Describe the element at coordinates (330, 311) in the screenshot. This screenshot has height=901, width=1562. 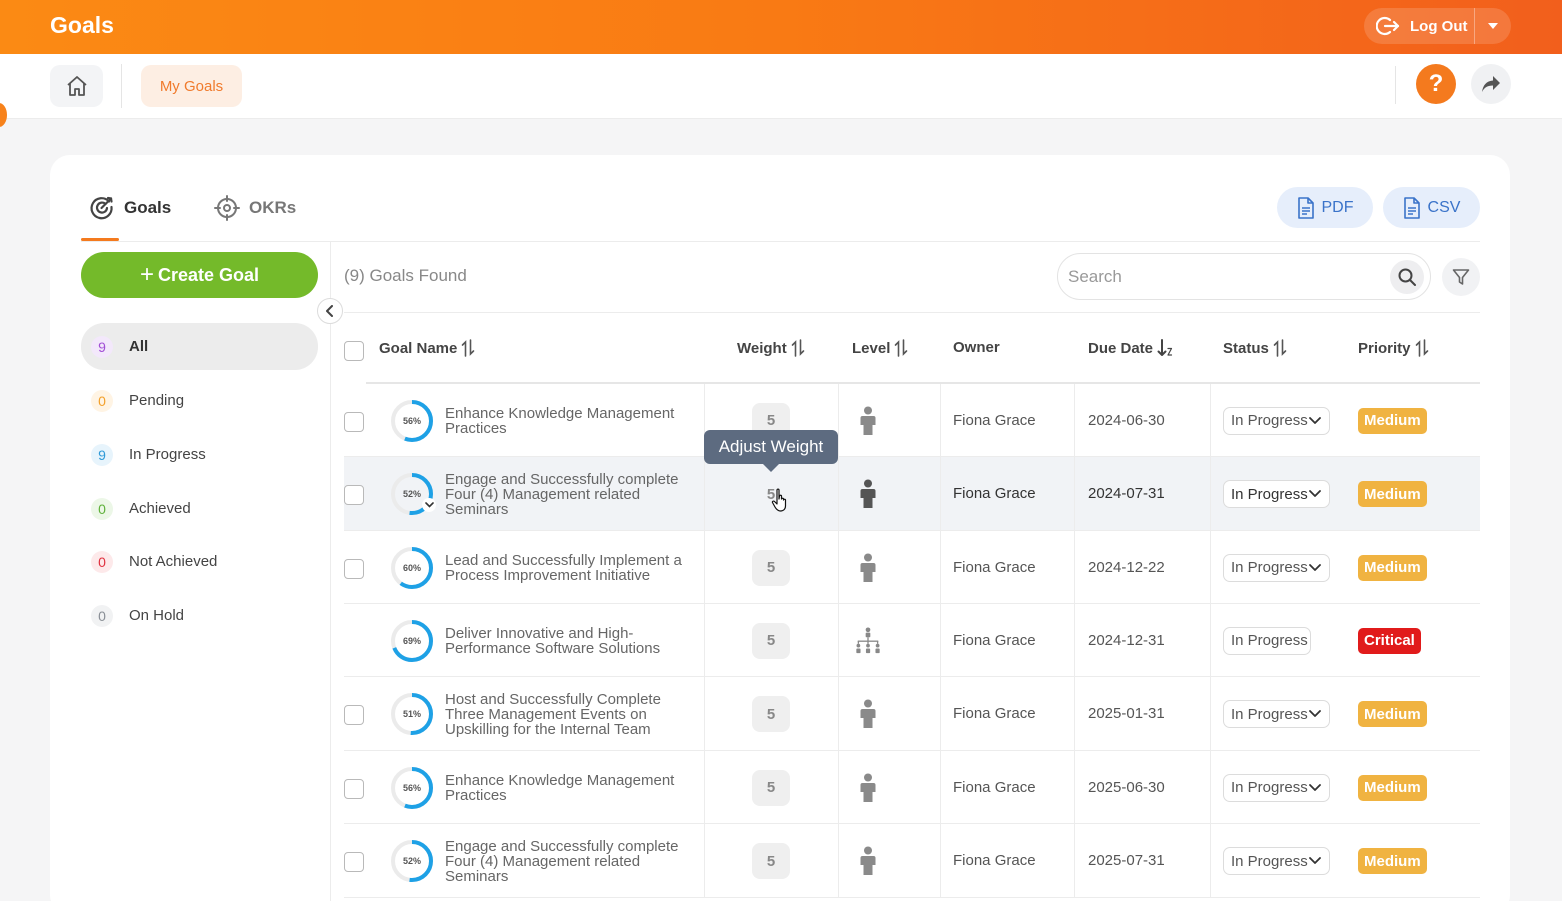
I see `collapse-sidebar-button` at that location.